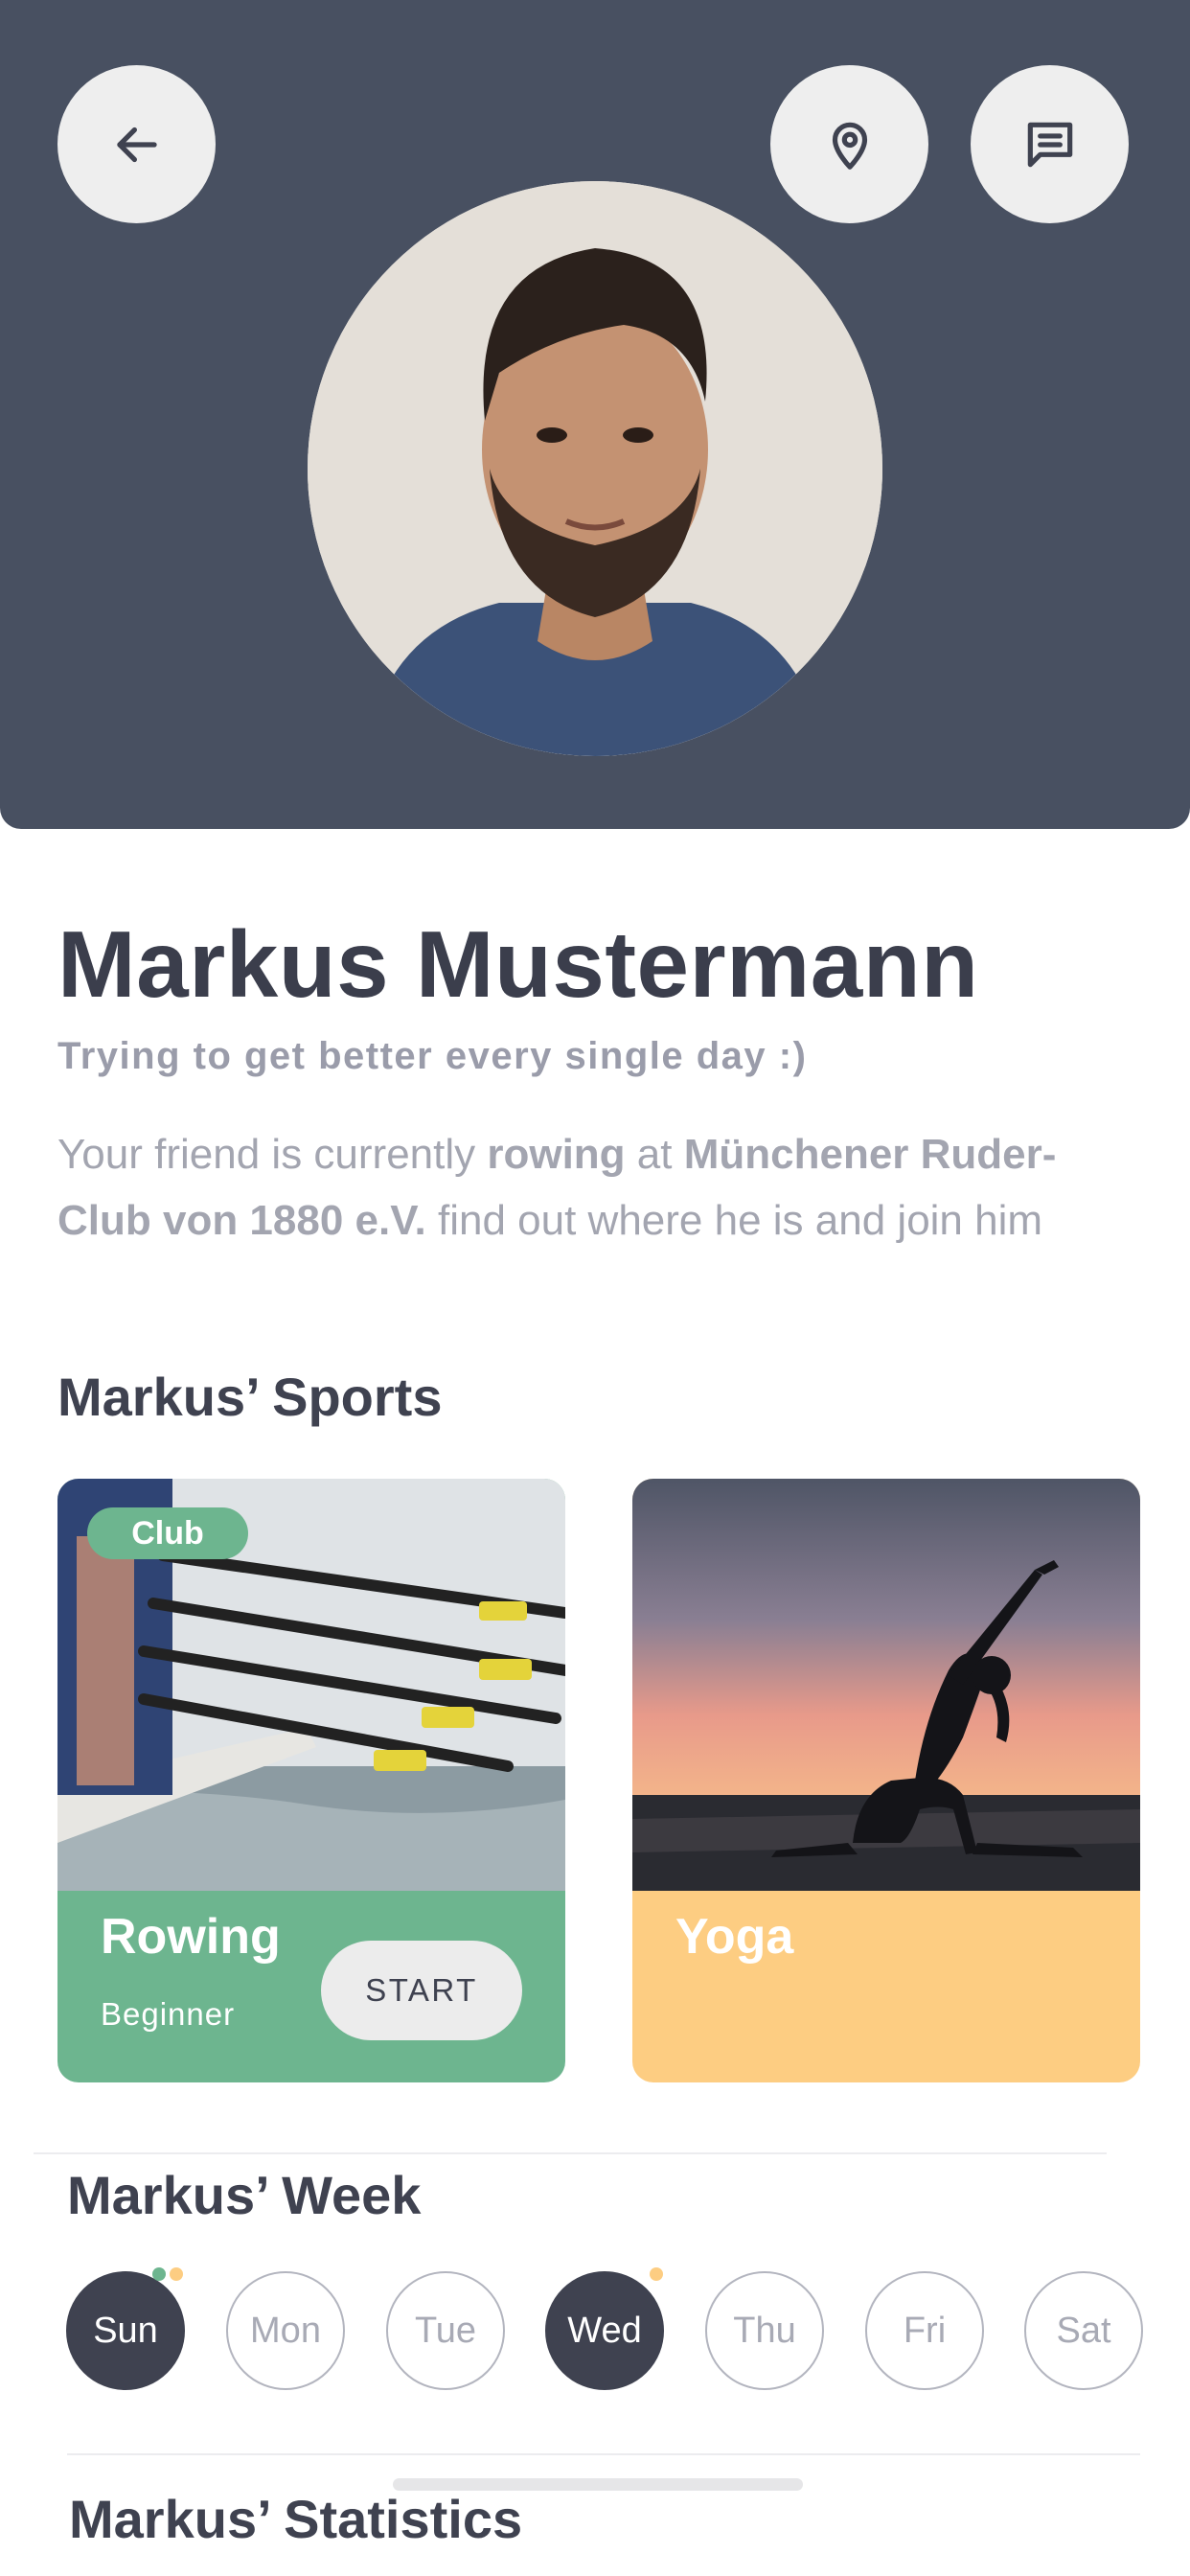  I want to click on sun-green-activity-dot, so click(159, 2274).